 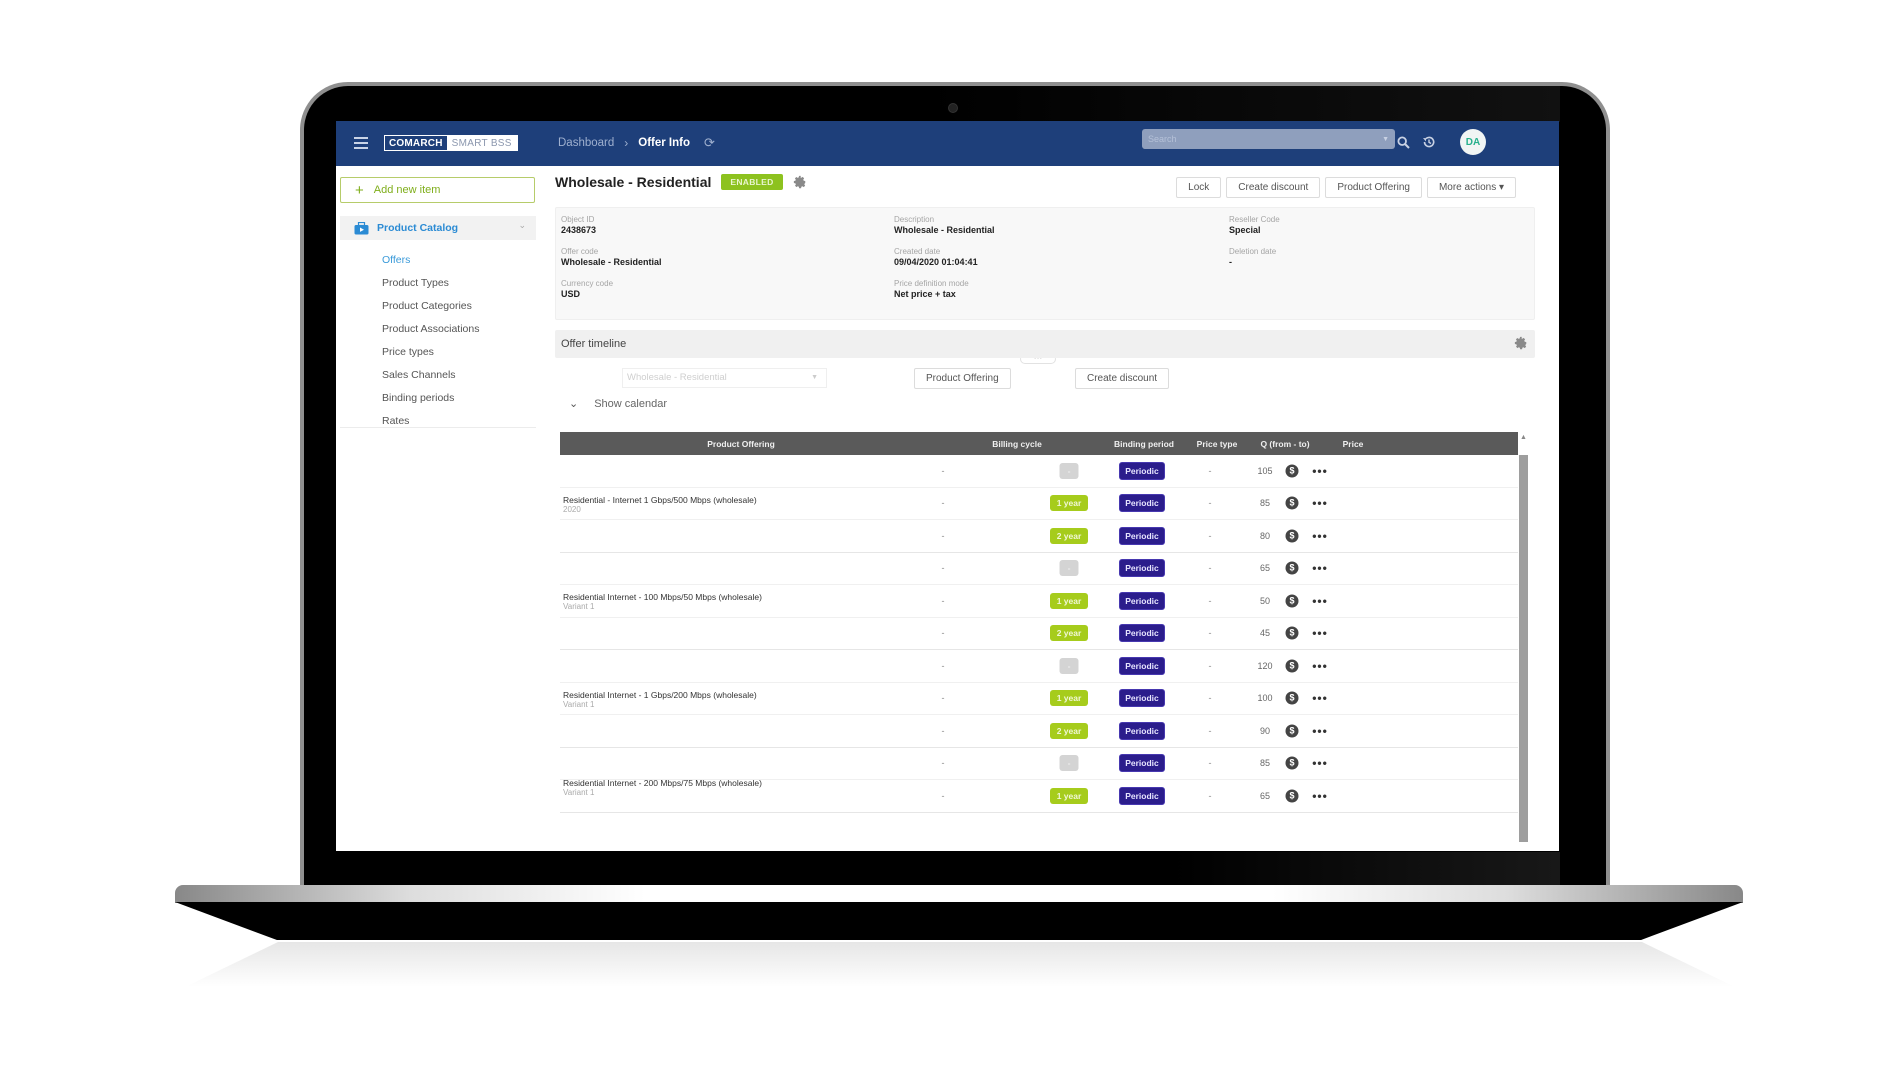 What do you see at coordinates (430, 352) in the screenshot?
I see `sidebar-item-price-types: Price types` at bounding box center [430, 352].